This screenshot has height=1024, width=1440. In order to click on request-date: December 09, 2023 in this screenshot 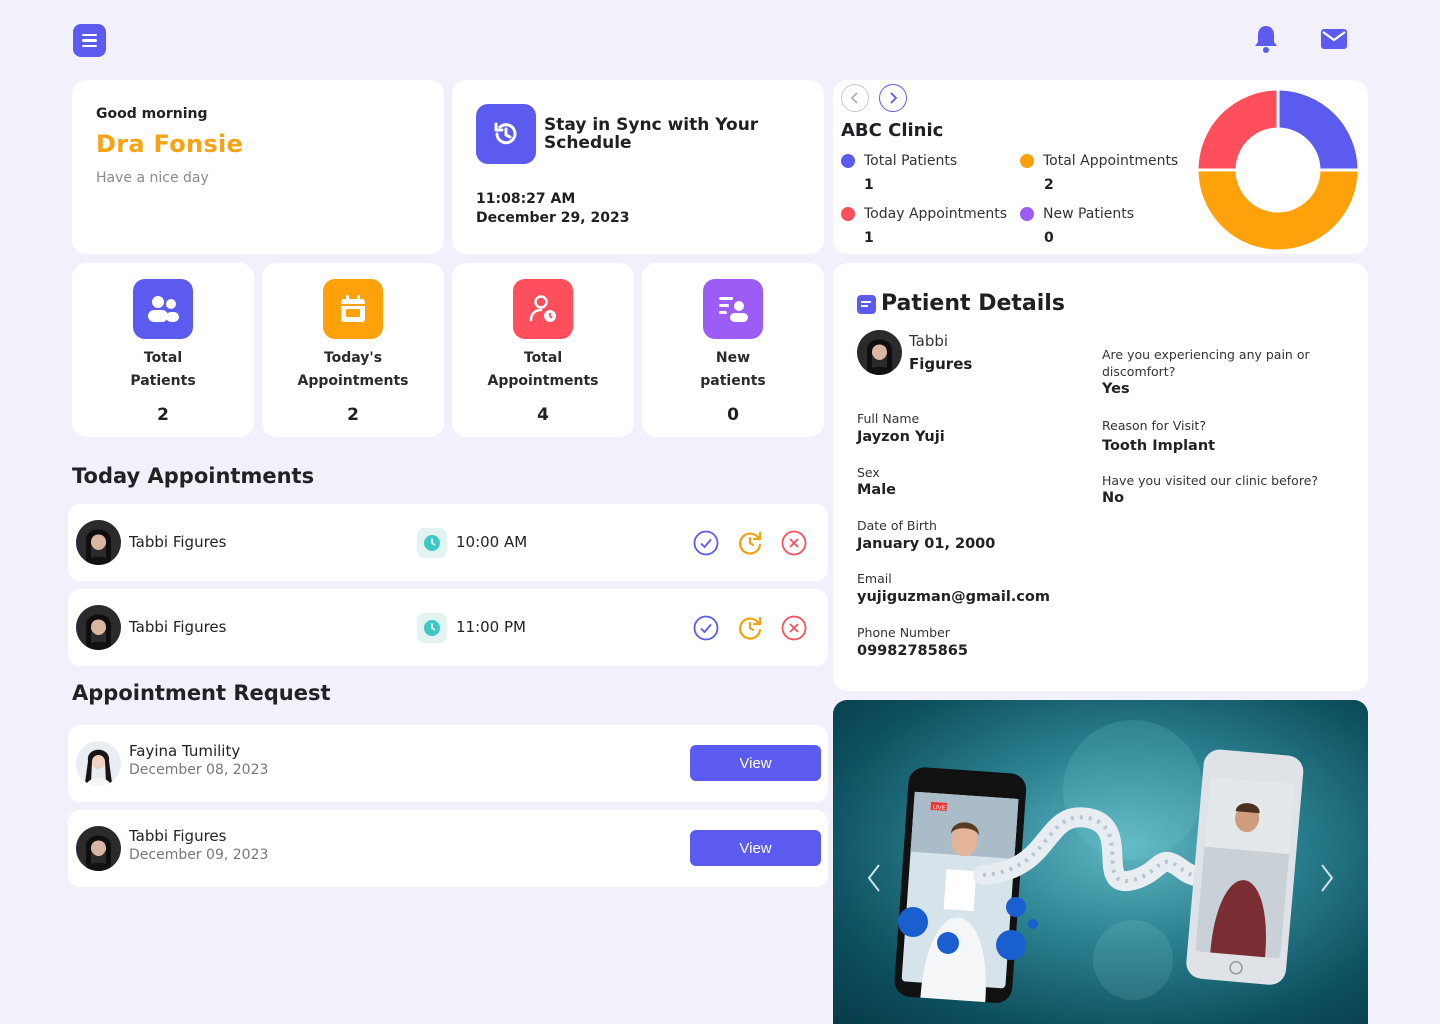, I will do `click(199, 855)`.